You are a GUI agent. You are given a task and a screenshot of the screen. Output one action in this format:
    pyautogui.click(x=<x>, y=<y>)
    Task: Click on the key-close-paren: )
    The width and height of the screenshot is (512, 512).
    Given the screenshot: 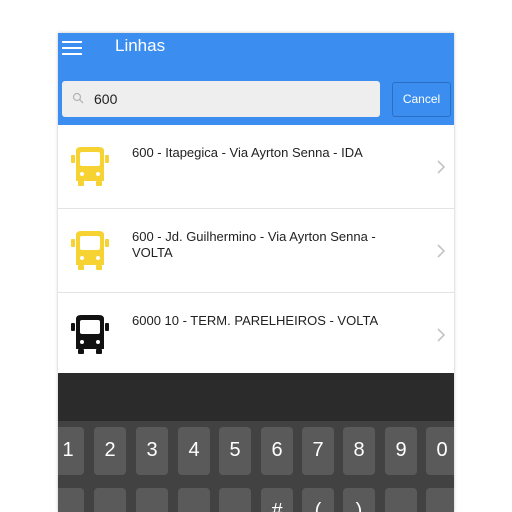 What is the action you would take?
    pyautogui.click(x=359, y=500)
    